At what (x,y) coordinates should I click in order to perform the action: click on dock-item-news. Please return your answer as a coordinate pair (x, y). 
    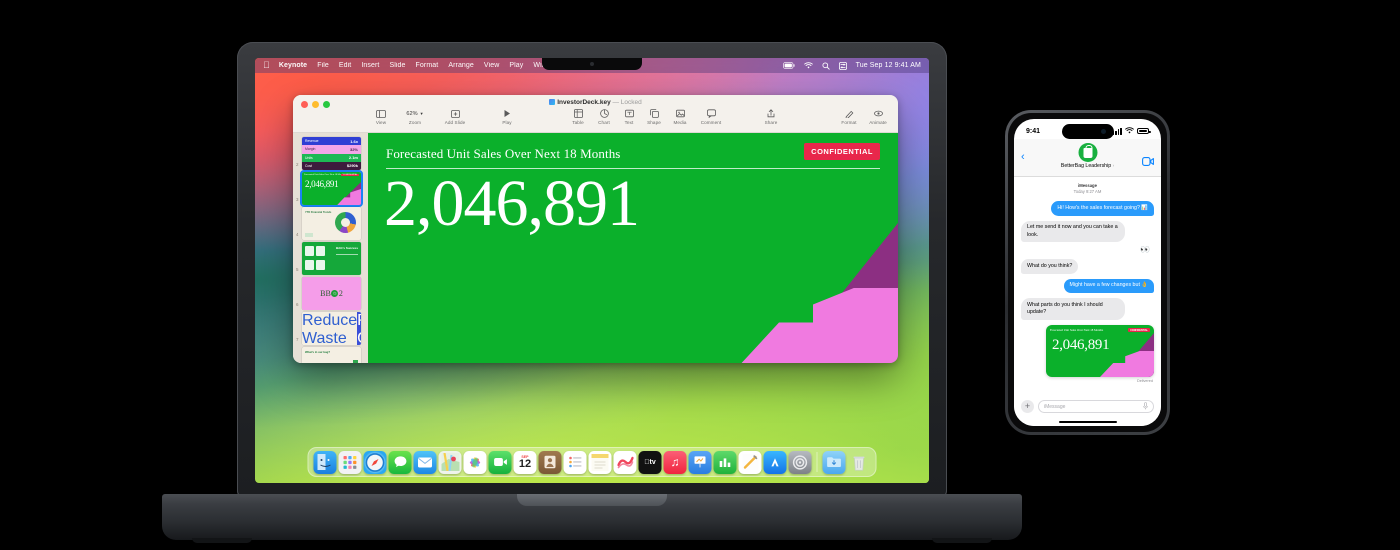
    Looking at the image, I should click on (625, 462).